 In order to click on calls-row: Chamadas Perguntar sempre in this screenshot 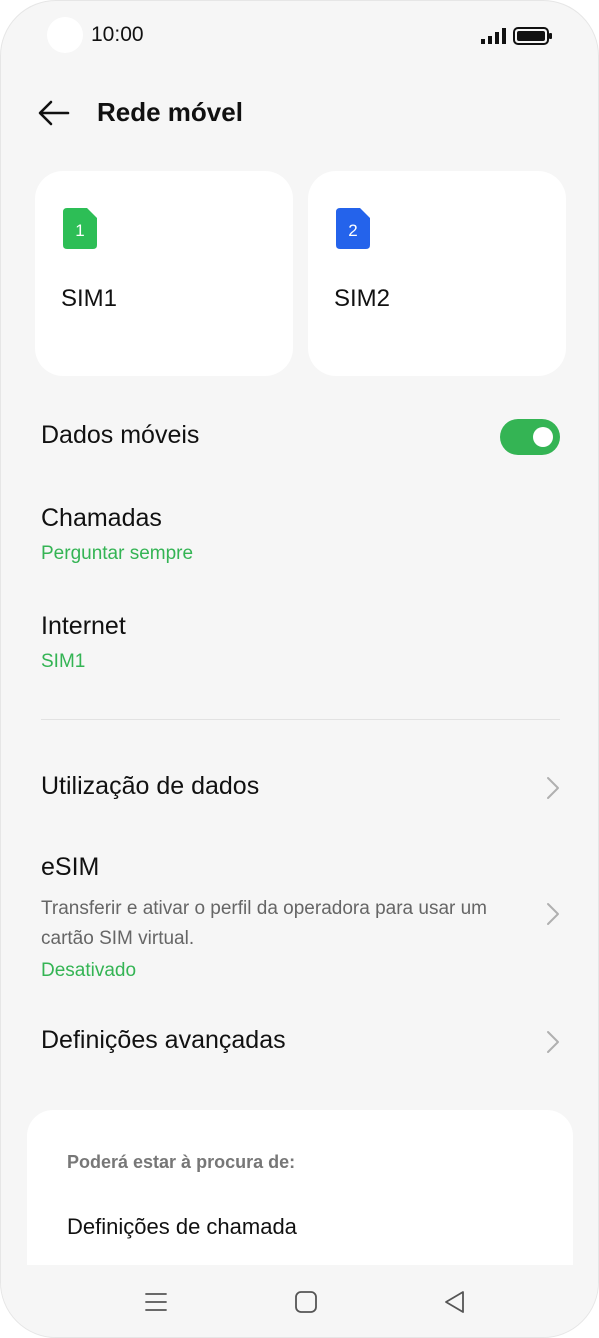, I will do `click(301, 534)`.